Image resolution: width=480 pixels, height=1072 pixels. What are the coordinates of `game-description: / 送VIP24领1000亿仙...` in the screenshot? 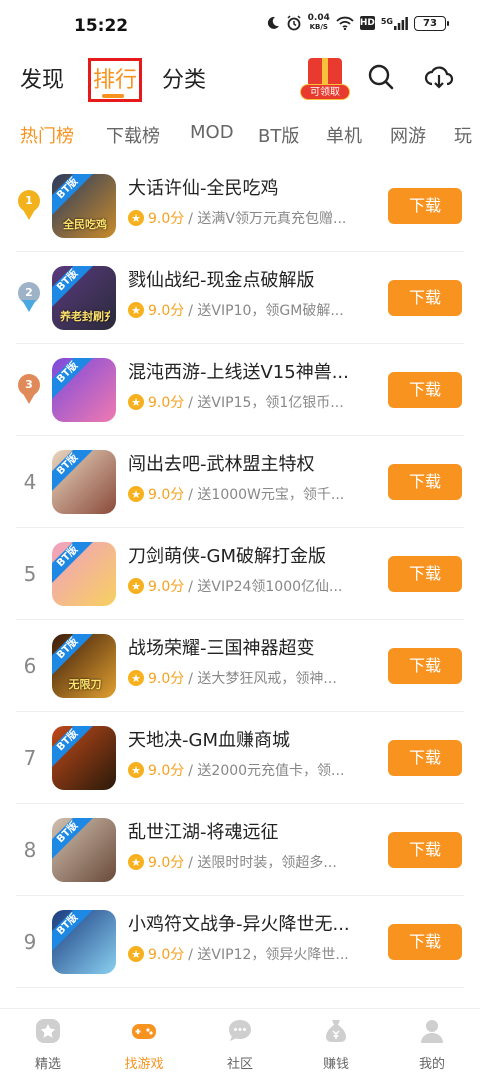 It's located at (265, 587).